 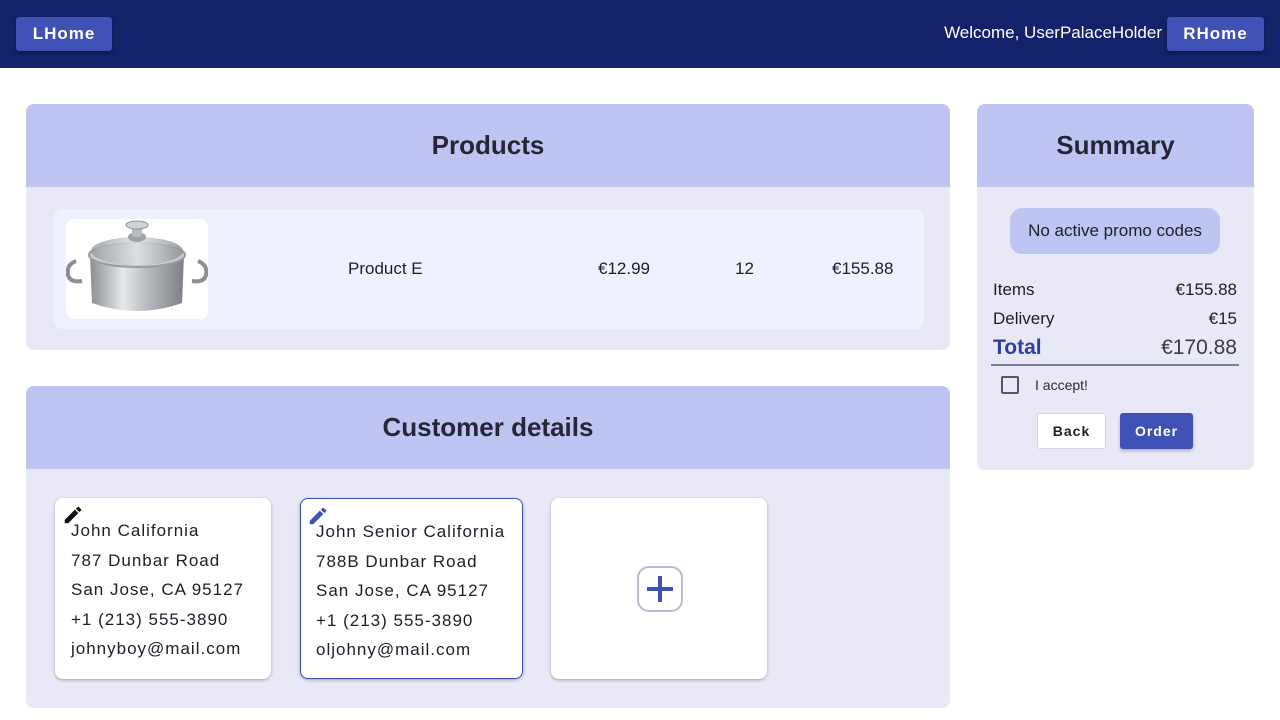 I want to click on product-name: Product E, so click(x=385, y=268).